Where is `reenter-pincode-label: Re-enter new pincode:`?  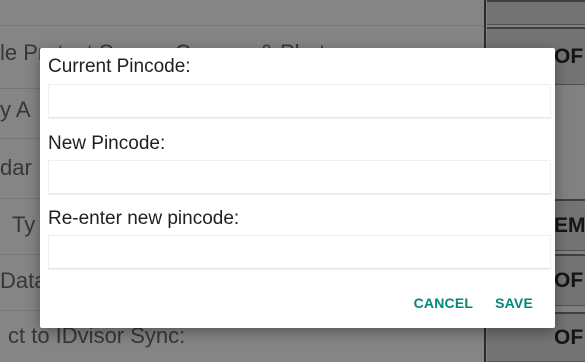 reenter-pincode-label: Re-enter new pincode: is located at coordinates (144, 218).